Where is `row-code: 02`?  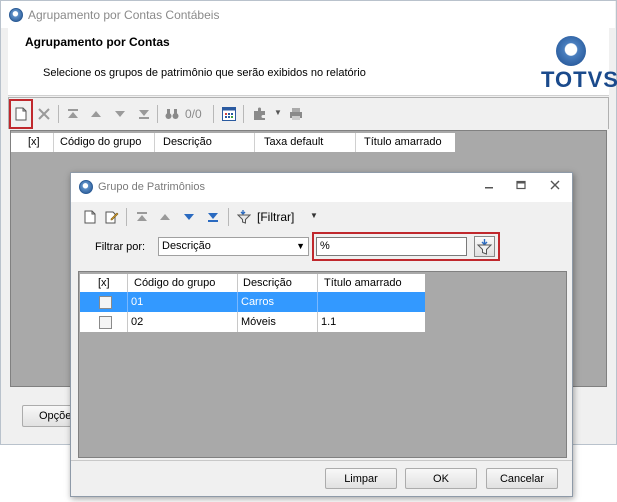 row-code: 02 is located at coordinates (183, 322).